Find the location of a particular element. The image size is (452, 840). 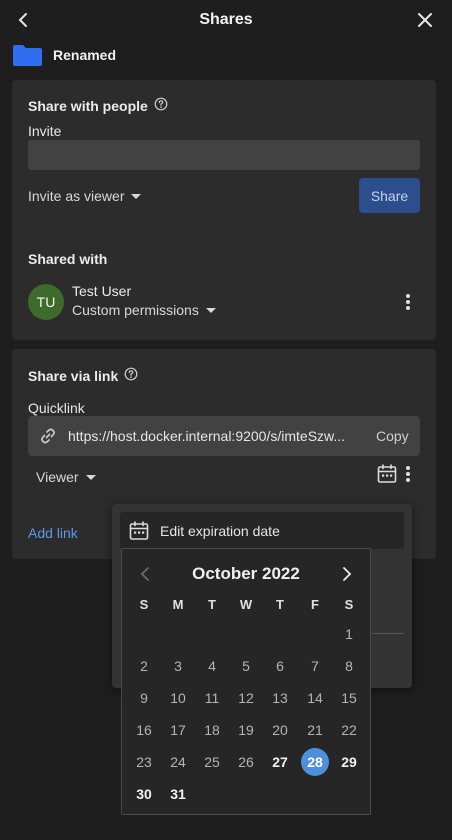

quicklink-label: Quicklink is located at coordinates (56, 408).